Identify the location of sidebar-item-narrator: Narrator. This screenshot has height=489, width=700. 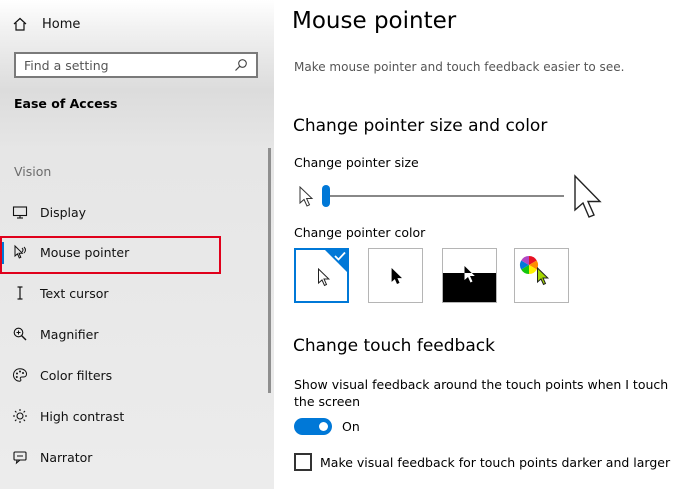
(135, 457).